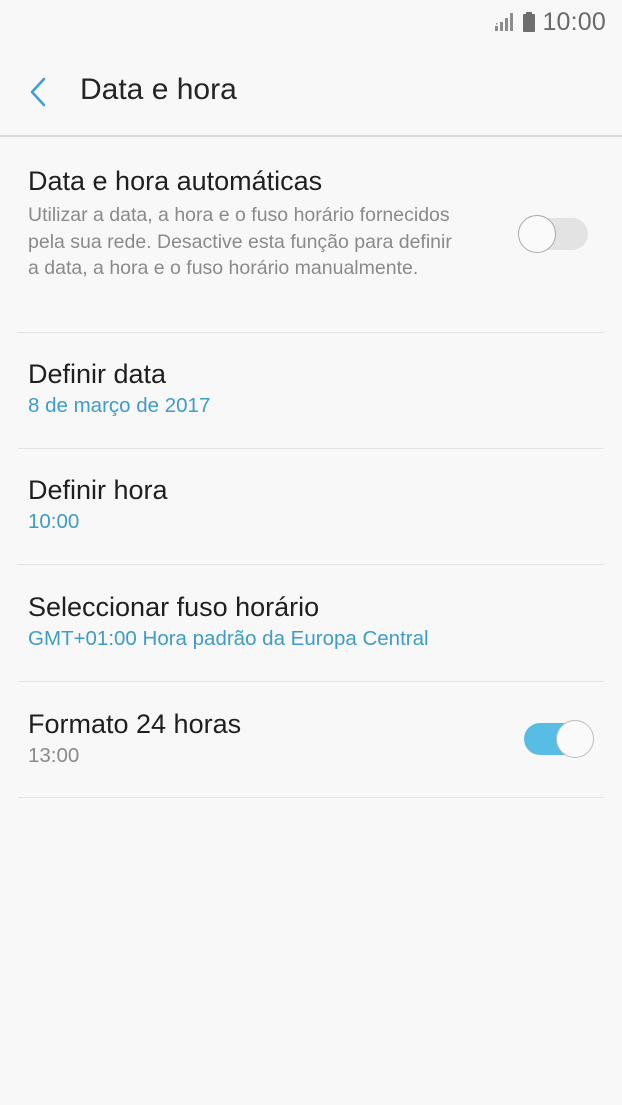  What do you see at coordinates (311, 507) in the screenshot?
I see `set-time-item: Definir hora 10:00` at bounding box center [311, 507].